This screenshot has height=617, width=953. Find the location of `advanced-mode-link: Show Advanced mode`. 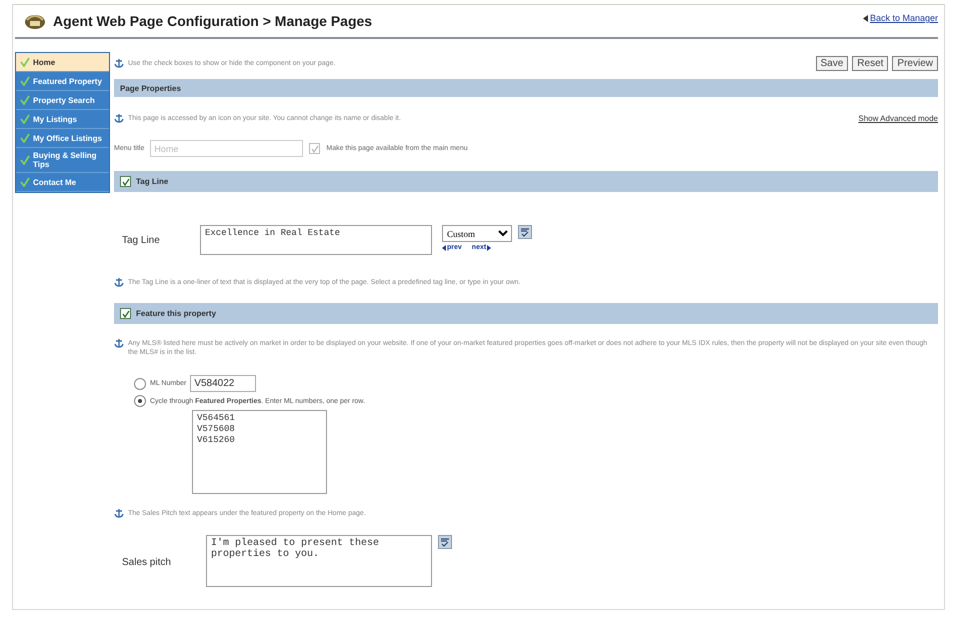

advanced-mode-link: Show Advanced mode is located at coordinates (898, 118).